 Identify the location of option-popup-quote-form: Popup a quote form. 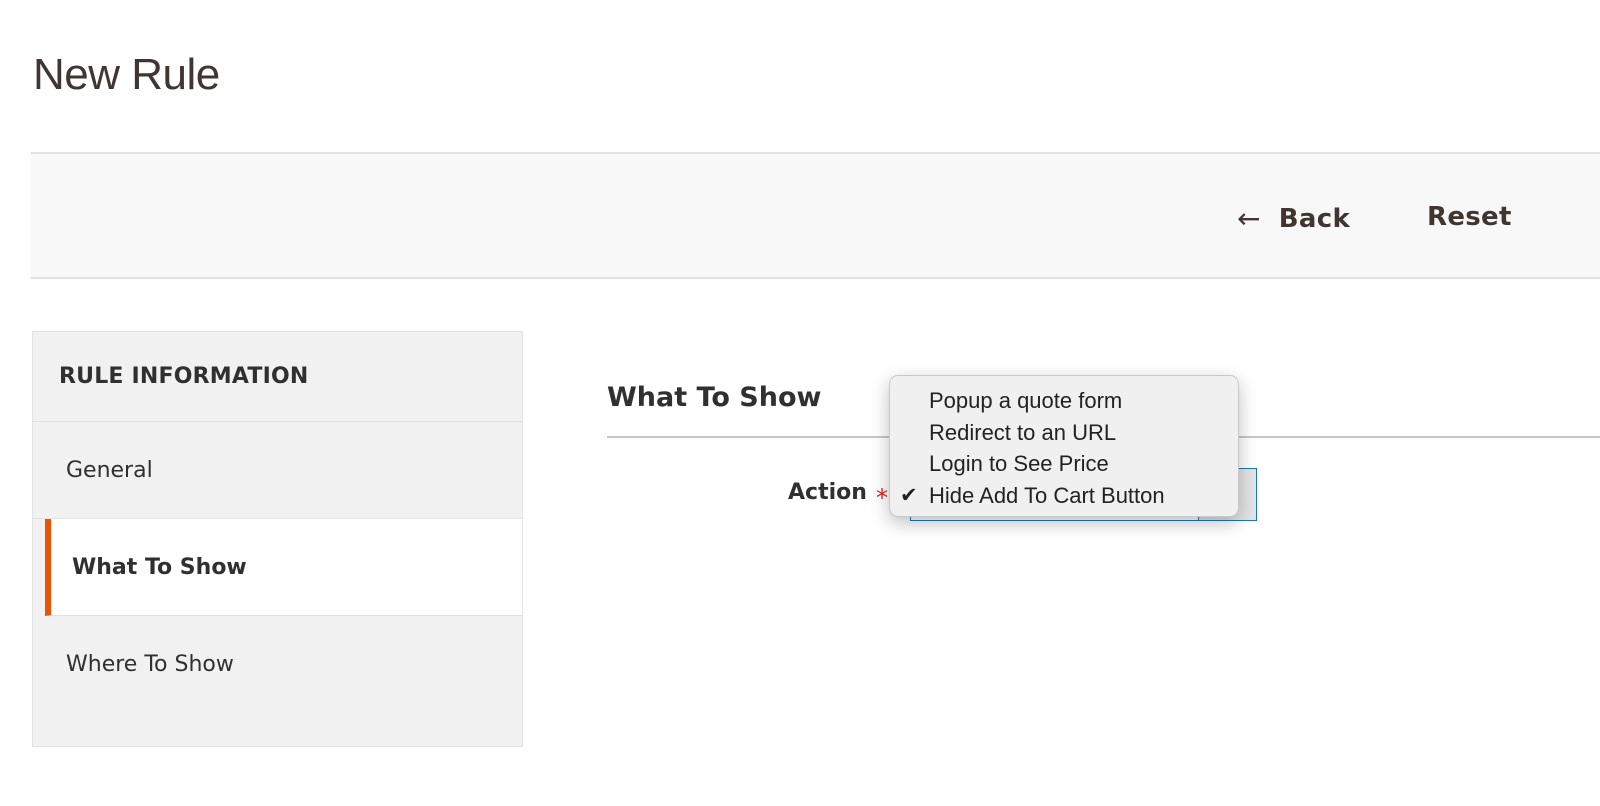
(1064, 401).